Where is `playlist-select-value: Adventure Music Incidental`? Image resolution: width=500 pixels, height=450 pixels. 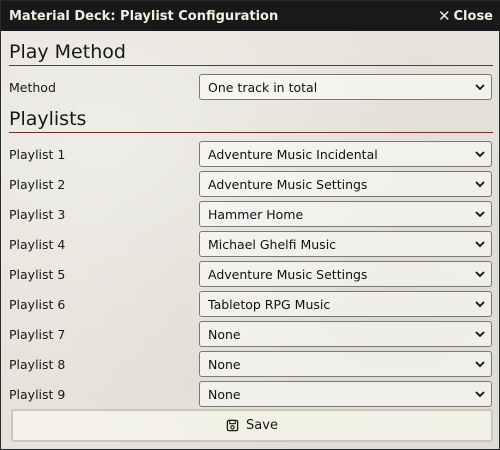
playlist-select-value: Adventure Music Incidental is located at coordinates (293, 154).